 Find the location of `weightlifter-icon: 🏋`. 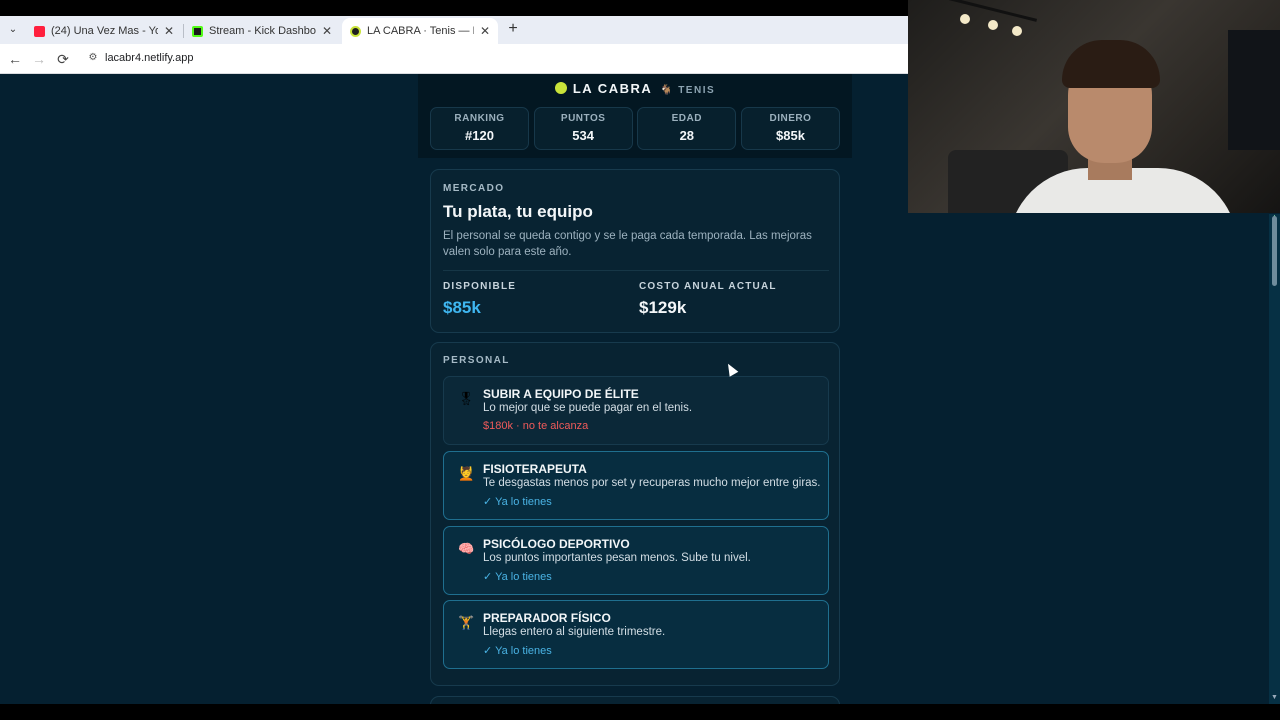

weightlifter-icon: 🏋 is located at coordinates (466, 622).